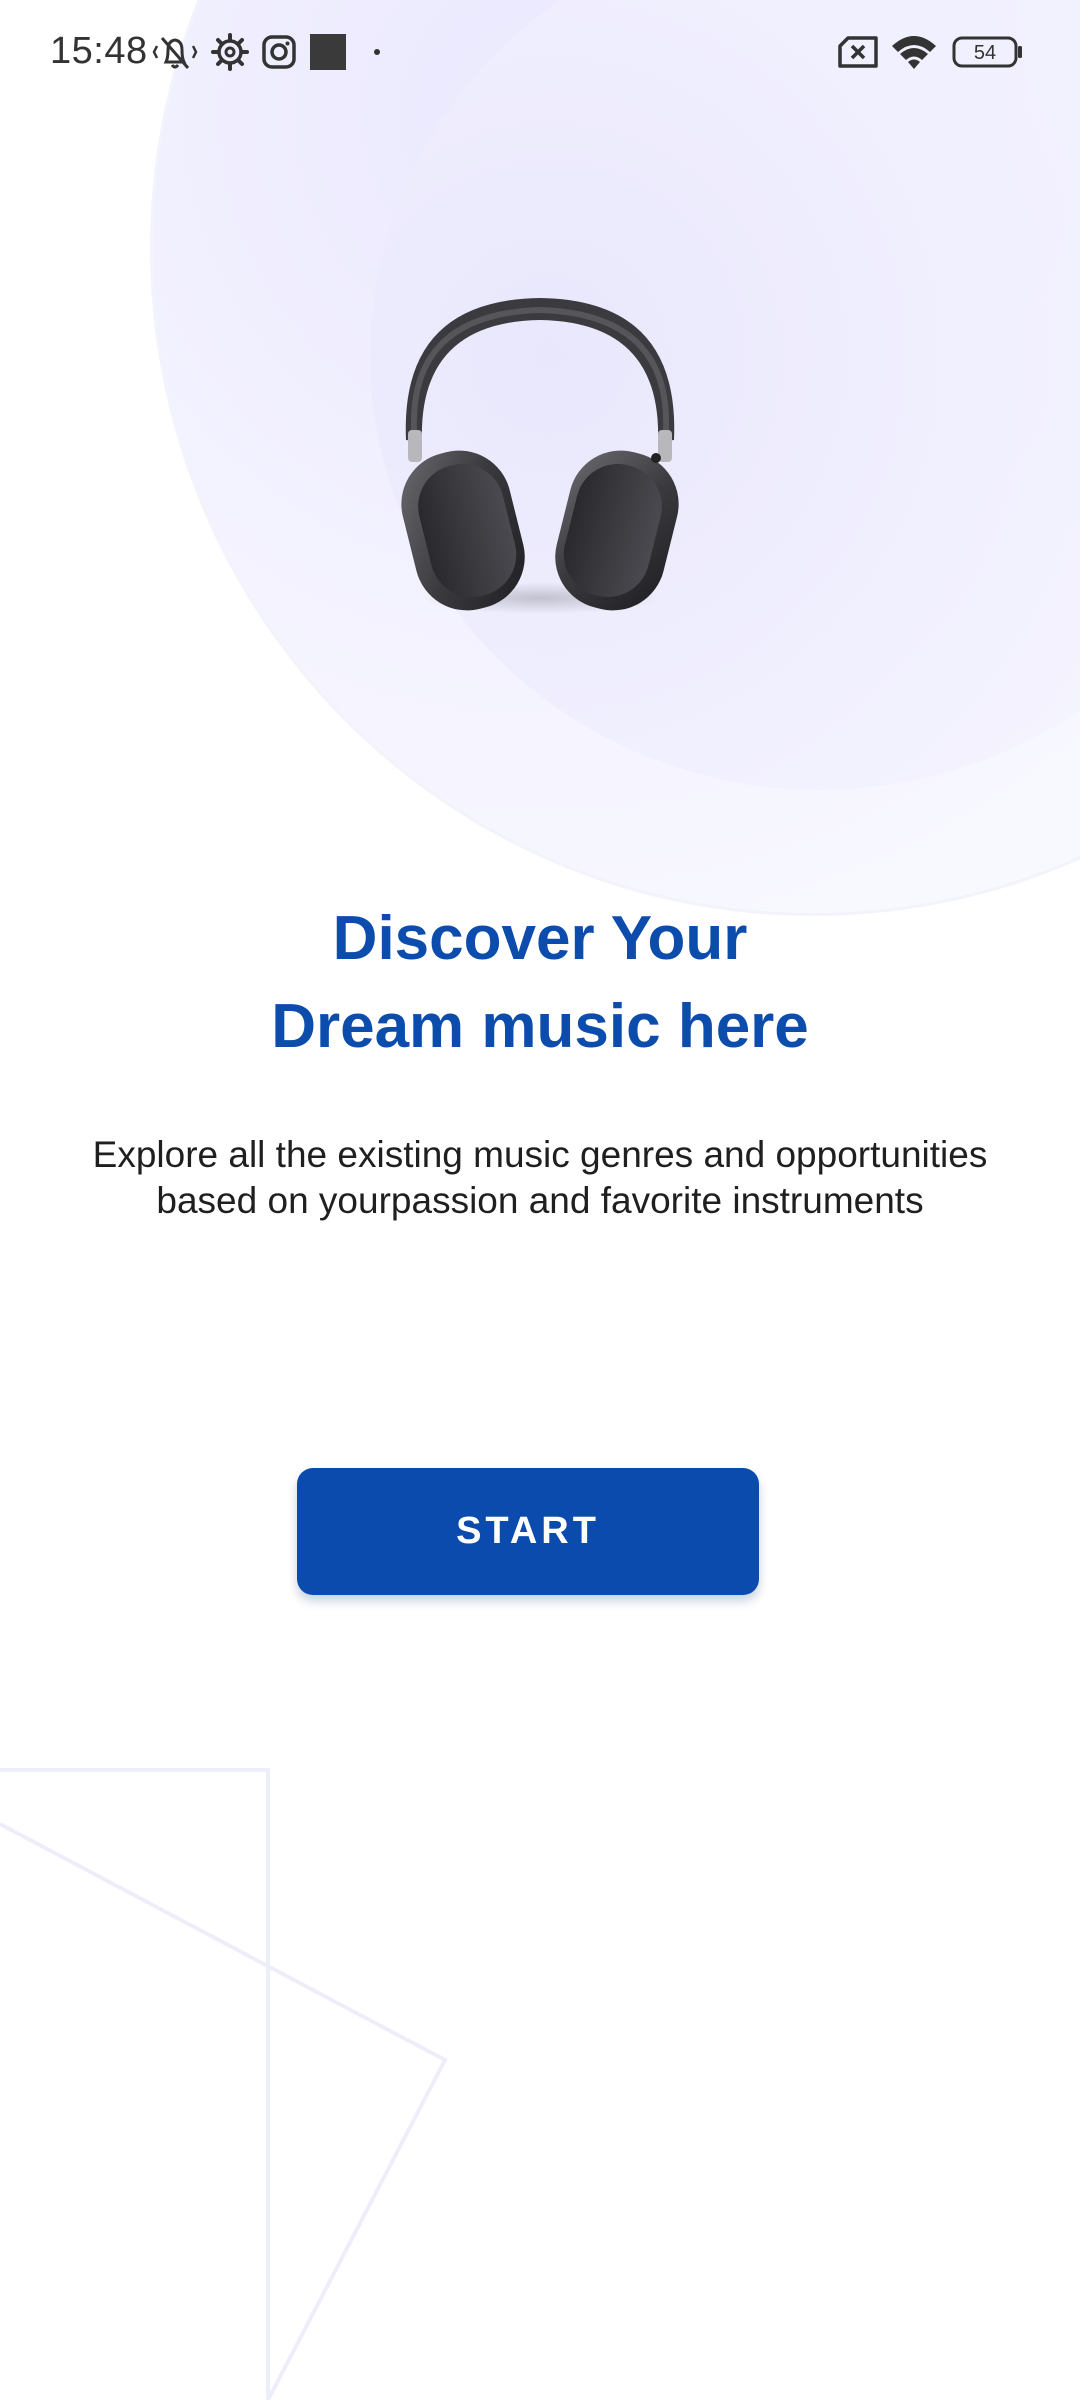 Image resolution: width=1080 pixels, height=2400 pixels. I want to click on status-bar: 15:48 54, so click(540, 52).